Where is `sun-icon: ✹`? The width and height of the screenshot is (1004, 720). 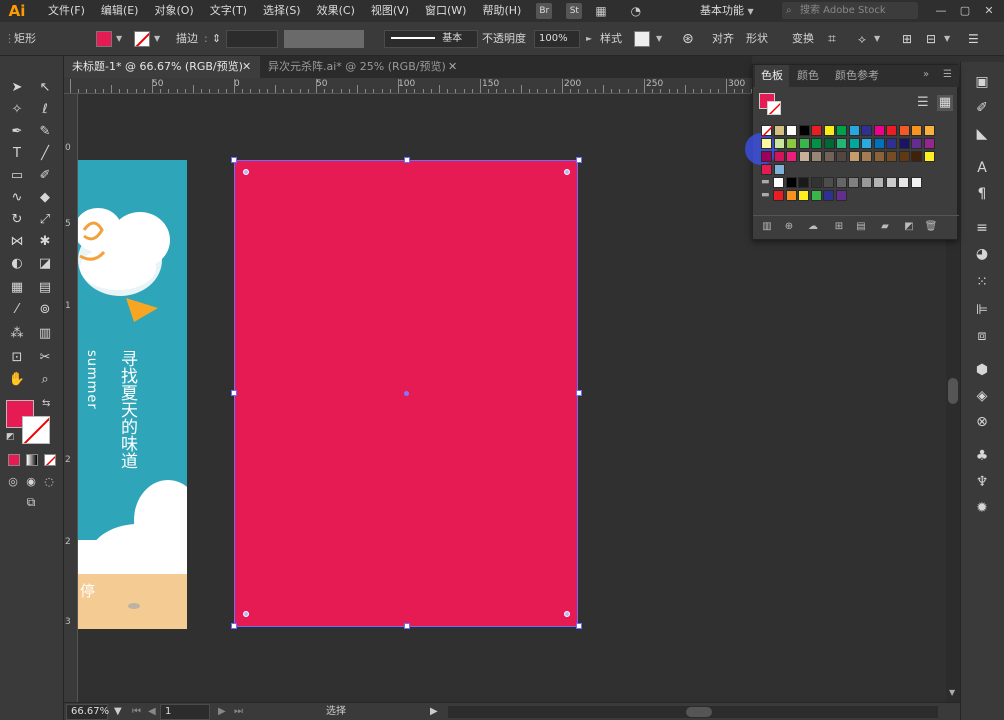 sun-icon: ✹ is located at coordinates (982, 508).